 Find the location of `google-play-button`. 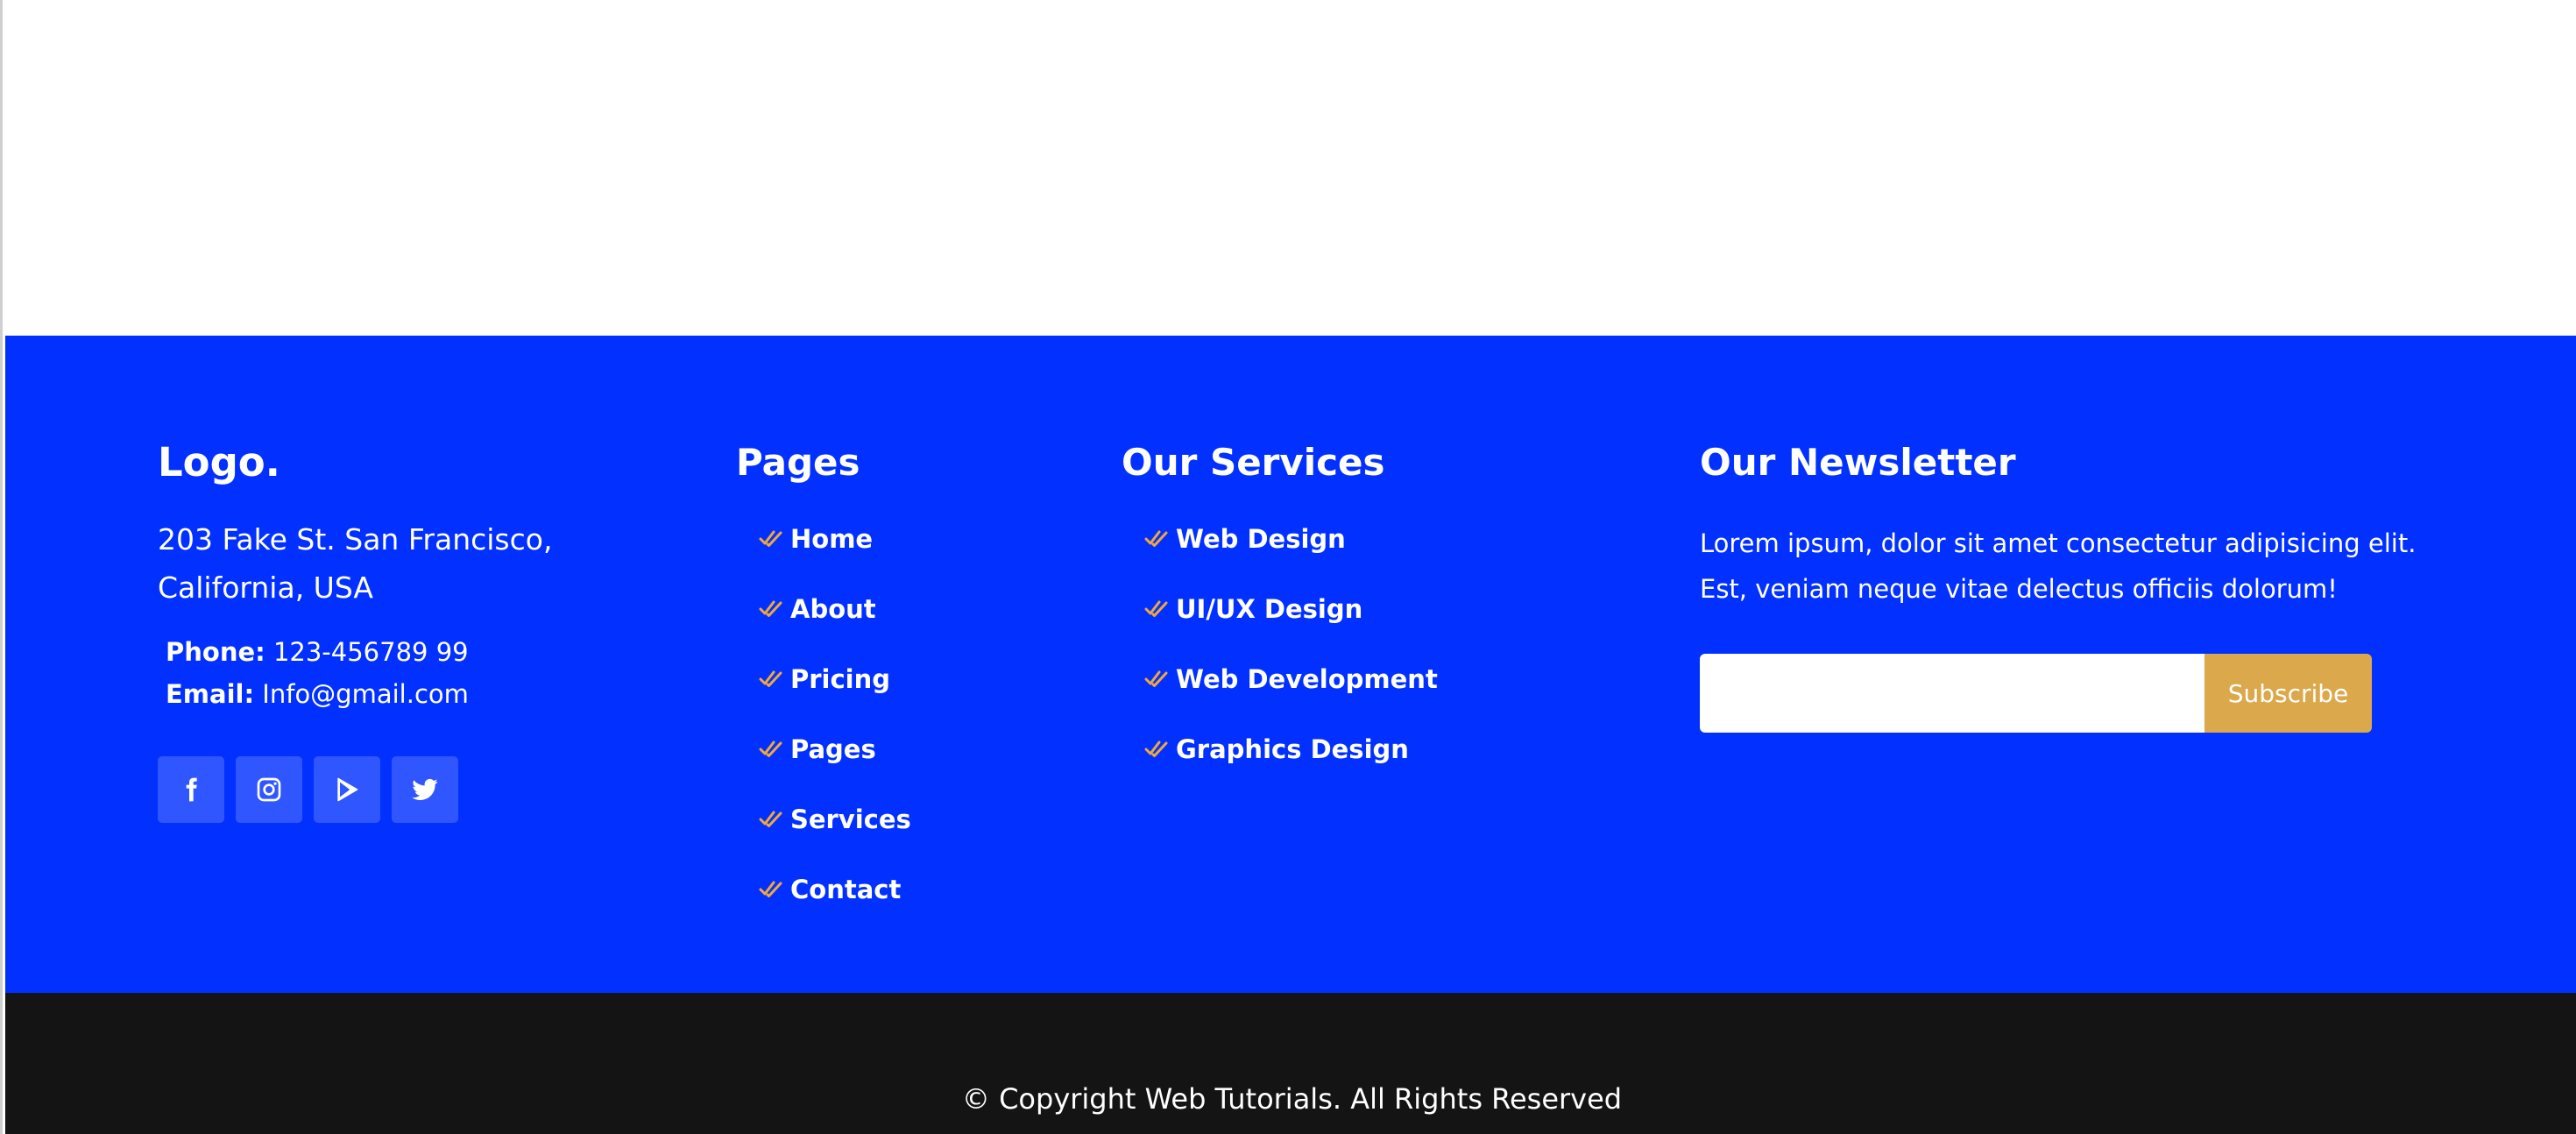

google-play-button is located at coordinates (347, 789).